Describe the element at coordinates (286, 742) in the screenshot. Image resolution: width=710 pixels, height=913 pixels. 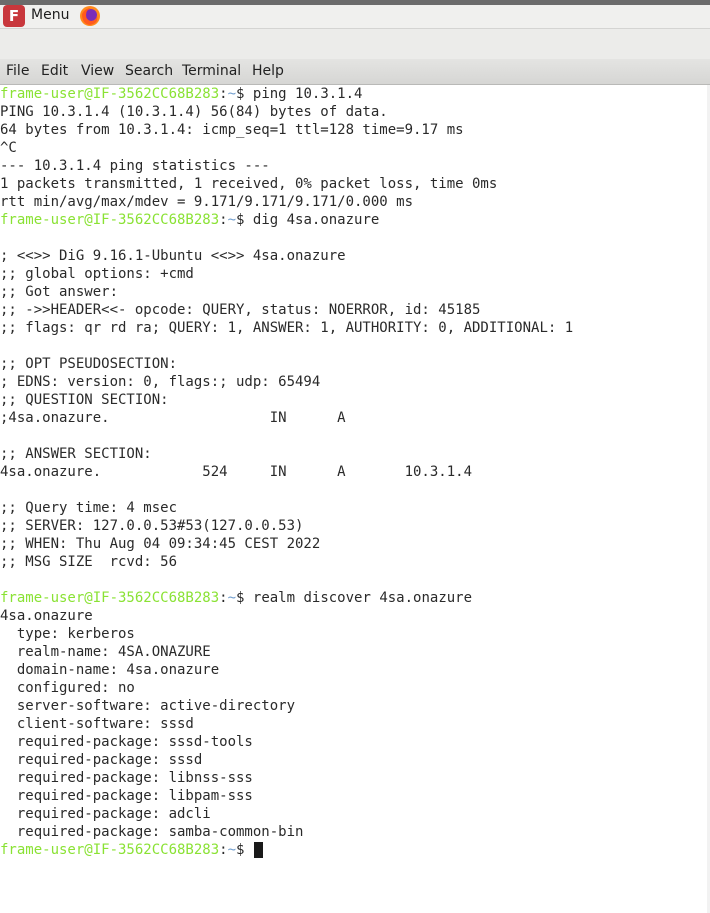
I see `output-line: required-package: sssd-tools` at that location.